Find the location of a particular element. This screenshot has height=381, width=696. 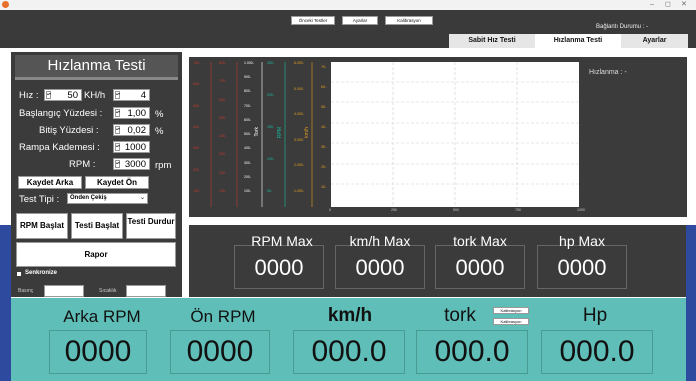

report-button: Rapor is located at coordinates (96, 254).